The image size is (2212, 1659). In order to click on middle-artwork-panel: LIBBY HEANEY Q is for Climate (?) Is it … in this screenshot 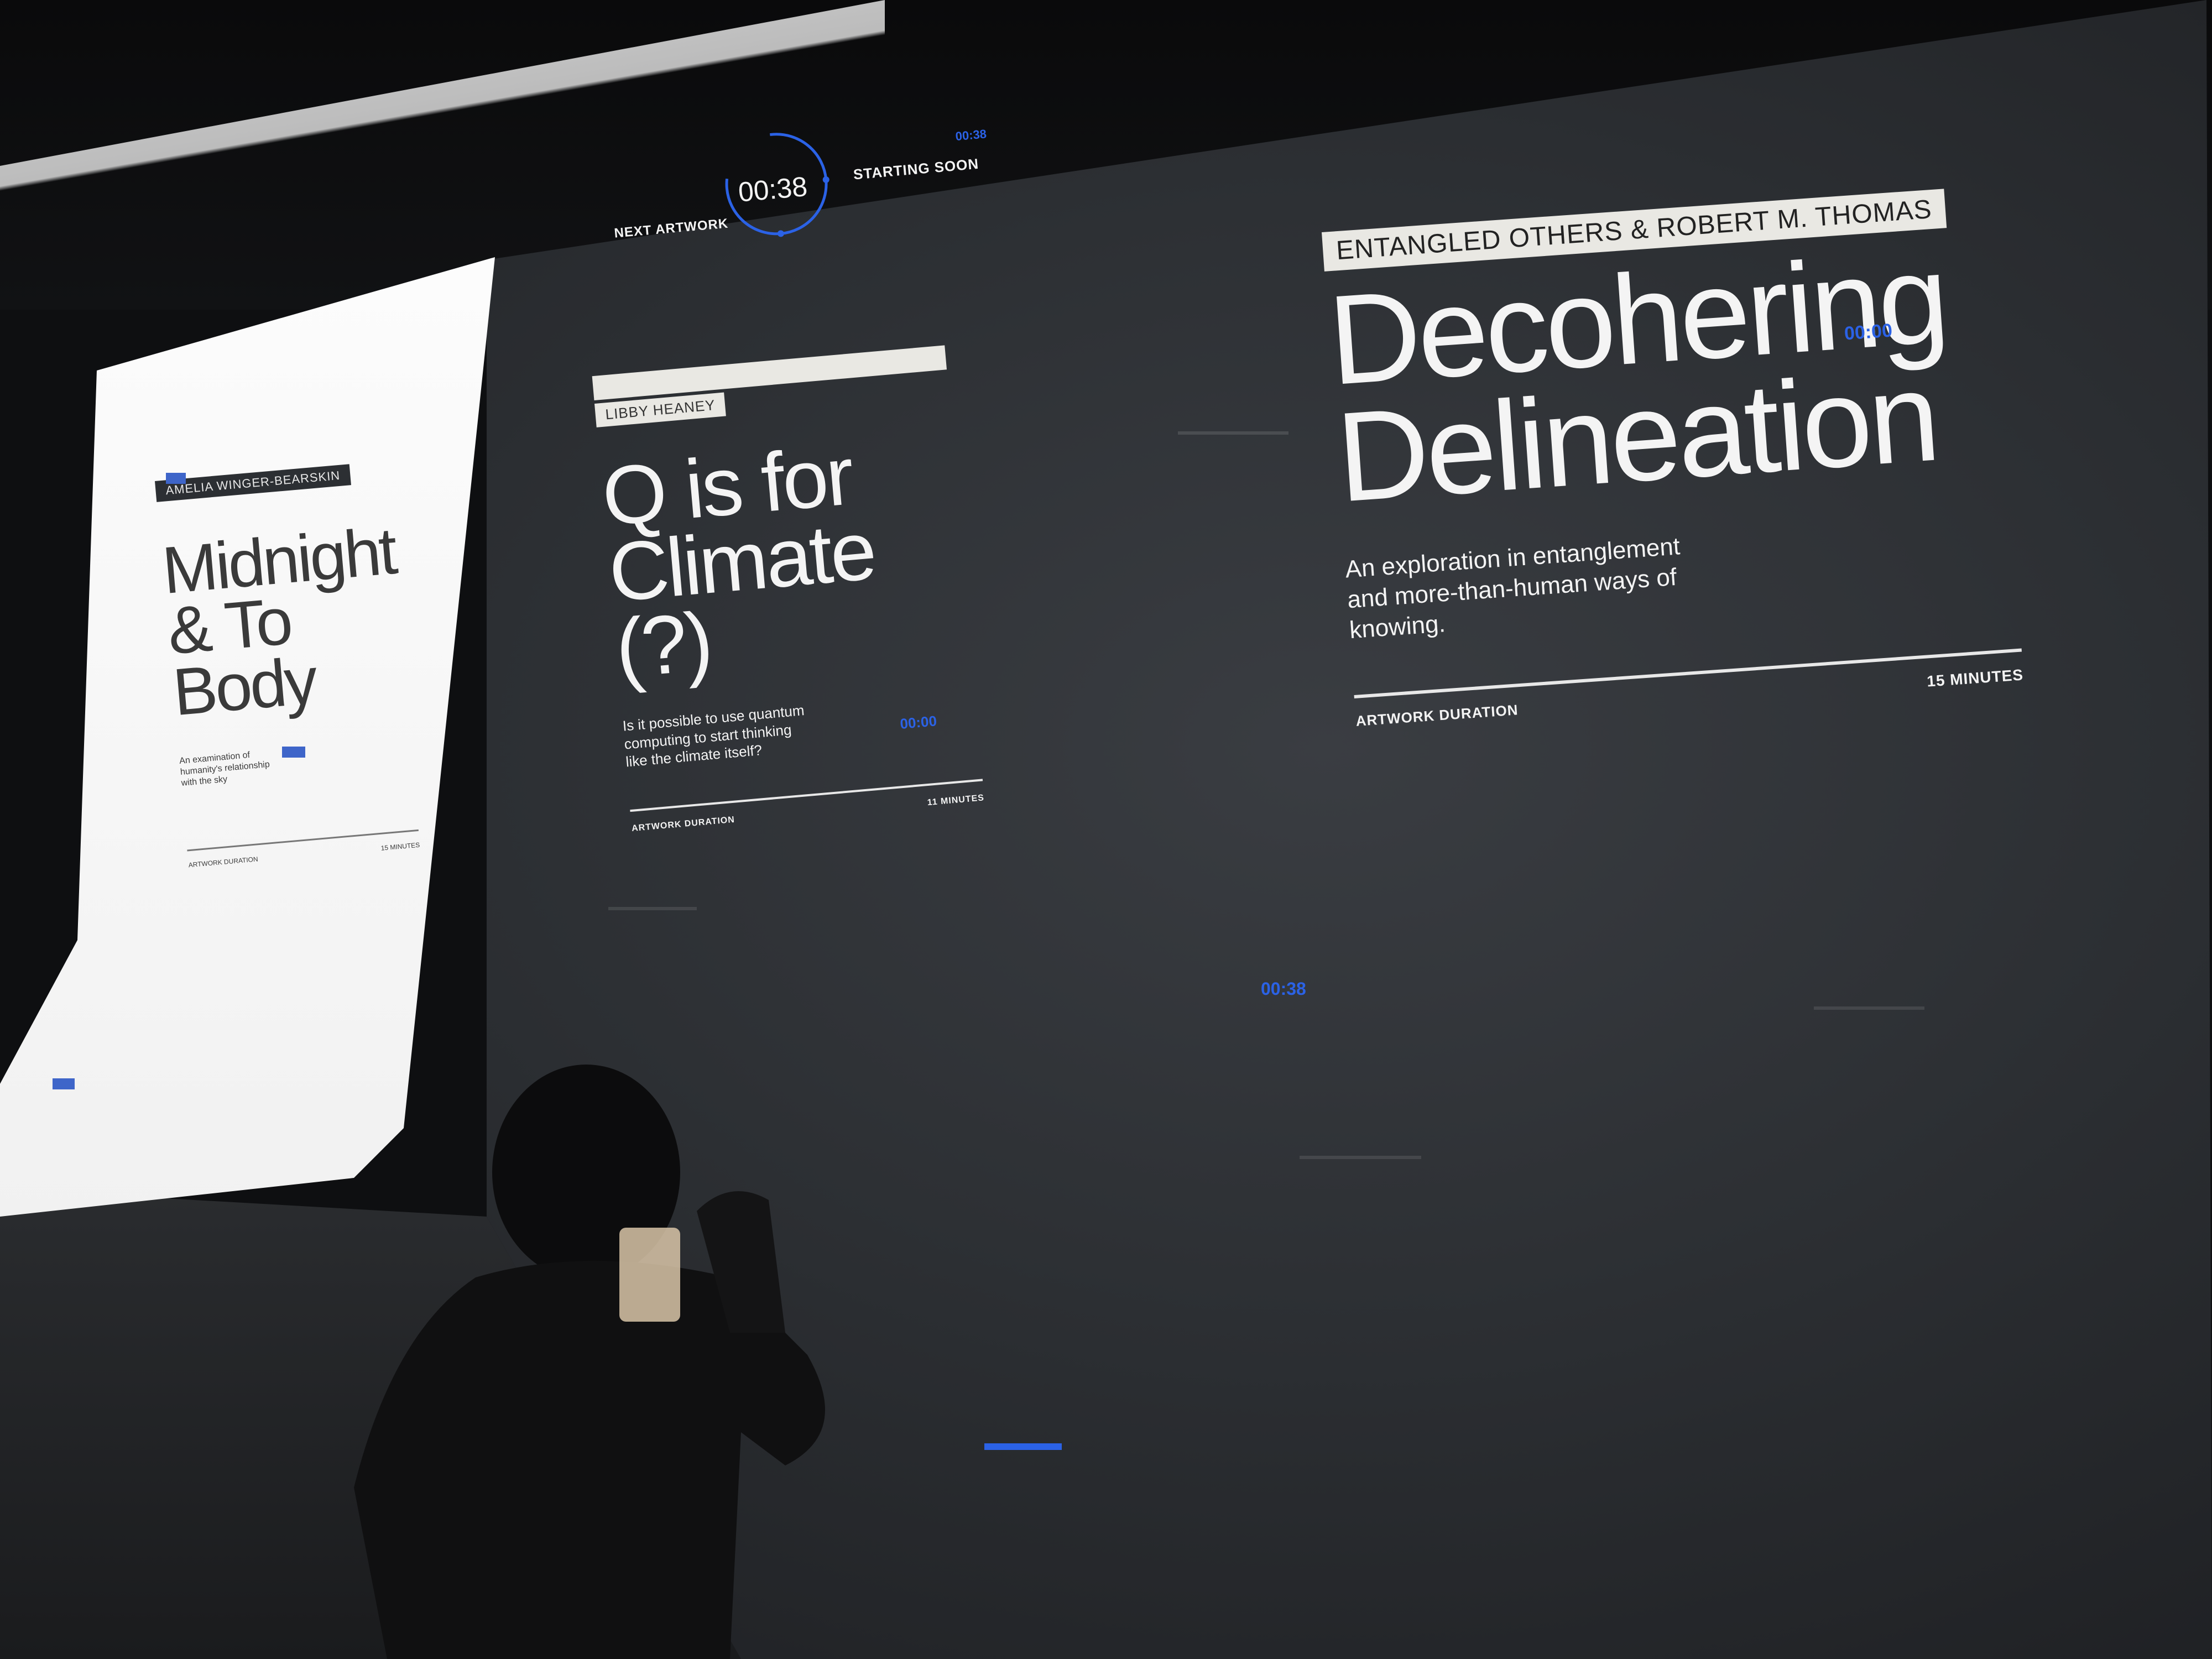, I will do `click(789, 589)`.